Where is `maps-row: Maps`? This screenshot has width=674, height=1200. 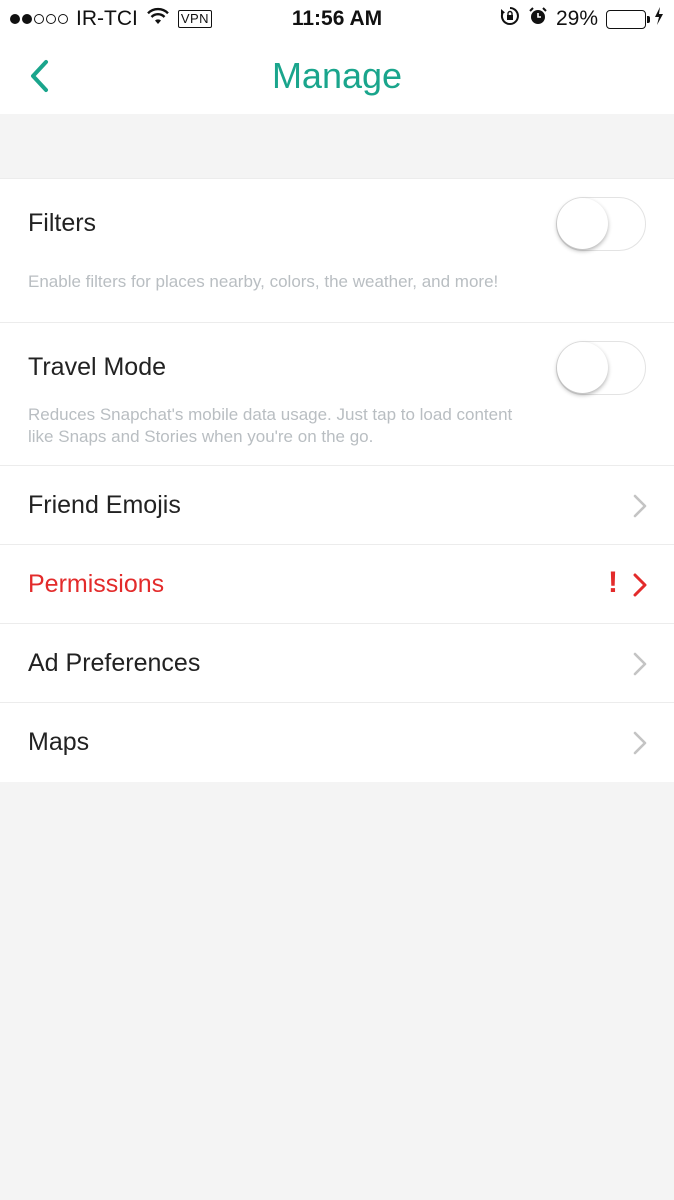 maps-row: Maps is located at coordinates (337, 742).